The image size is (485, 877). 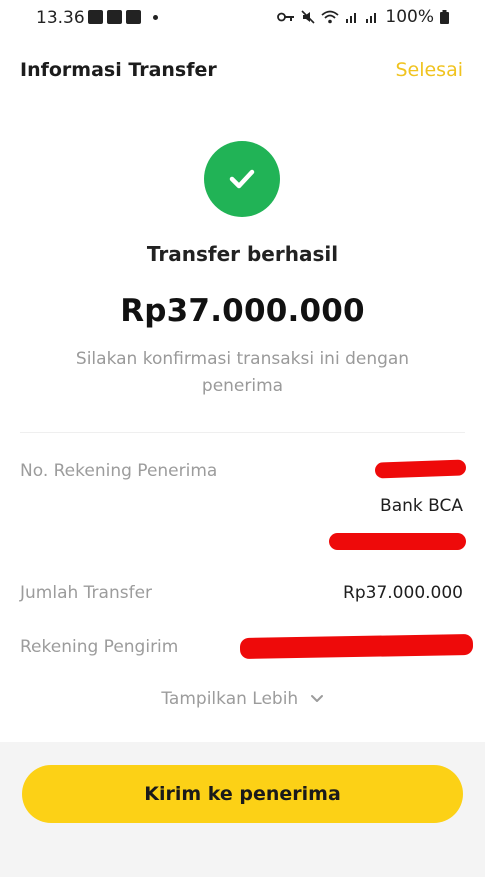 I want to click on redacted-sender-account, so click(x=356, y=646).